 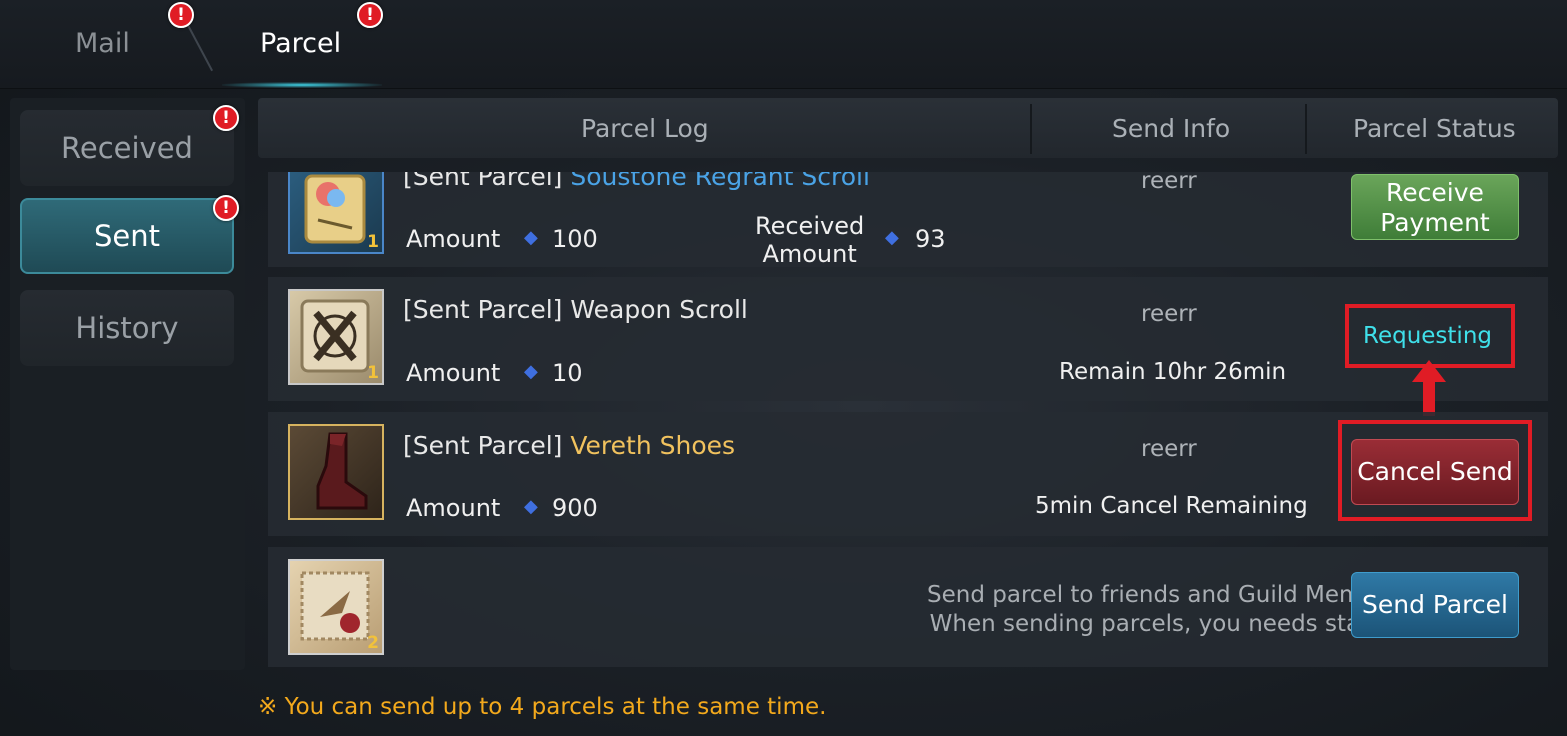 What do you see at coordinates (127, 384) in the screenshot?
I see `sidebar: Received Sent History` at bounding box center [127, 384].